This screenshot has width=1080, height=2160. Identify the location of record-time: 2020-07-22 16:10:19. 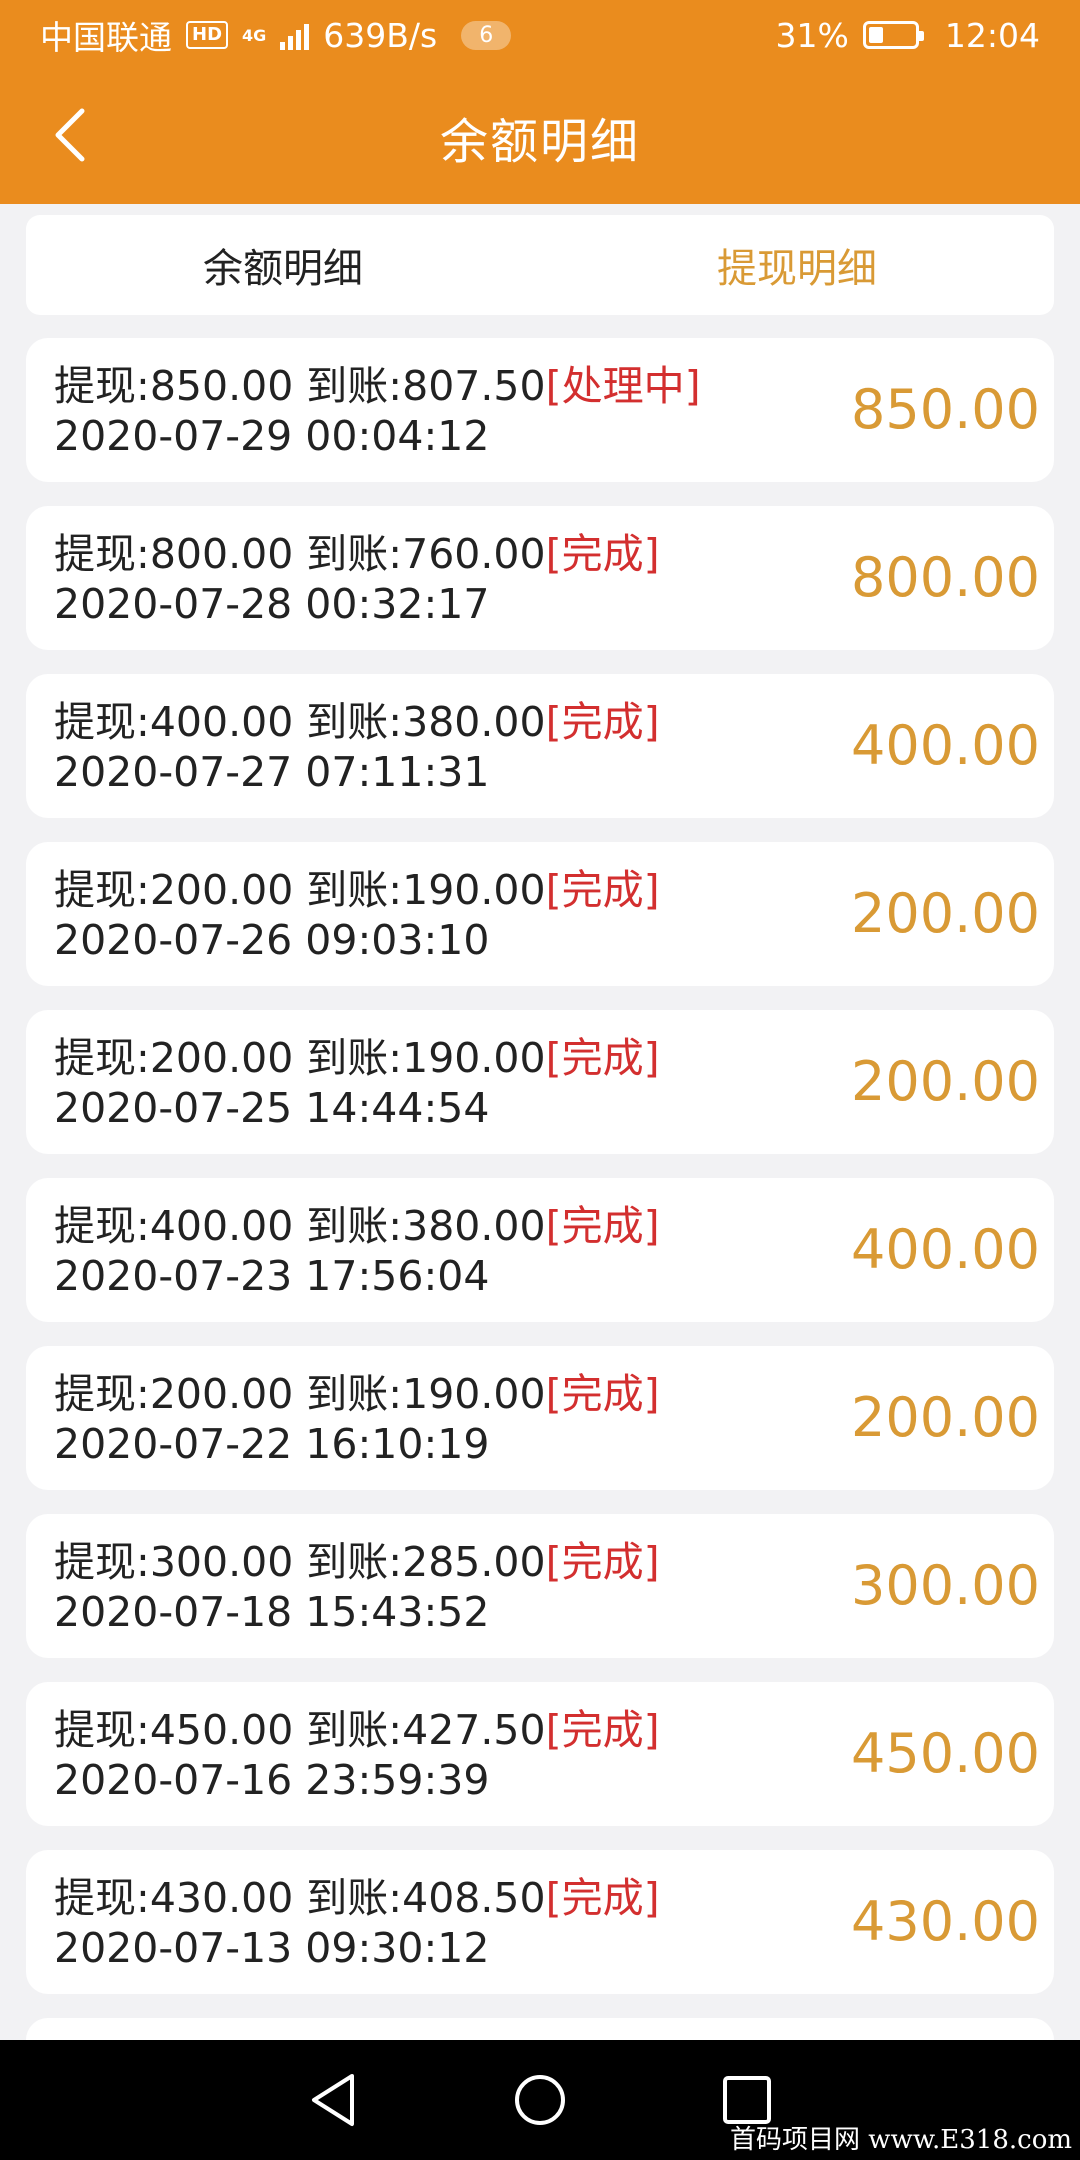
(272, 1444).